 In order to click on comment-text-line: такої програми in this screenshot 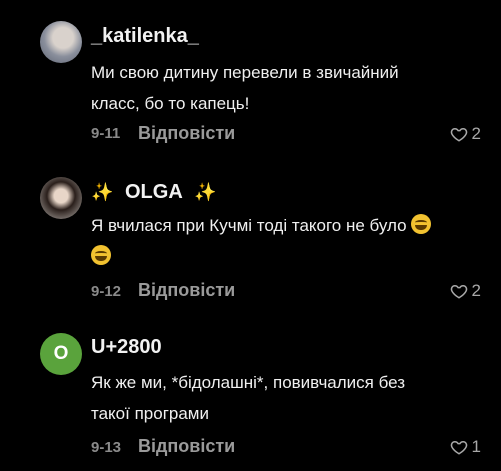, I will do `click(150, 413)`.